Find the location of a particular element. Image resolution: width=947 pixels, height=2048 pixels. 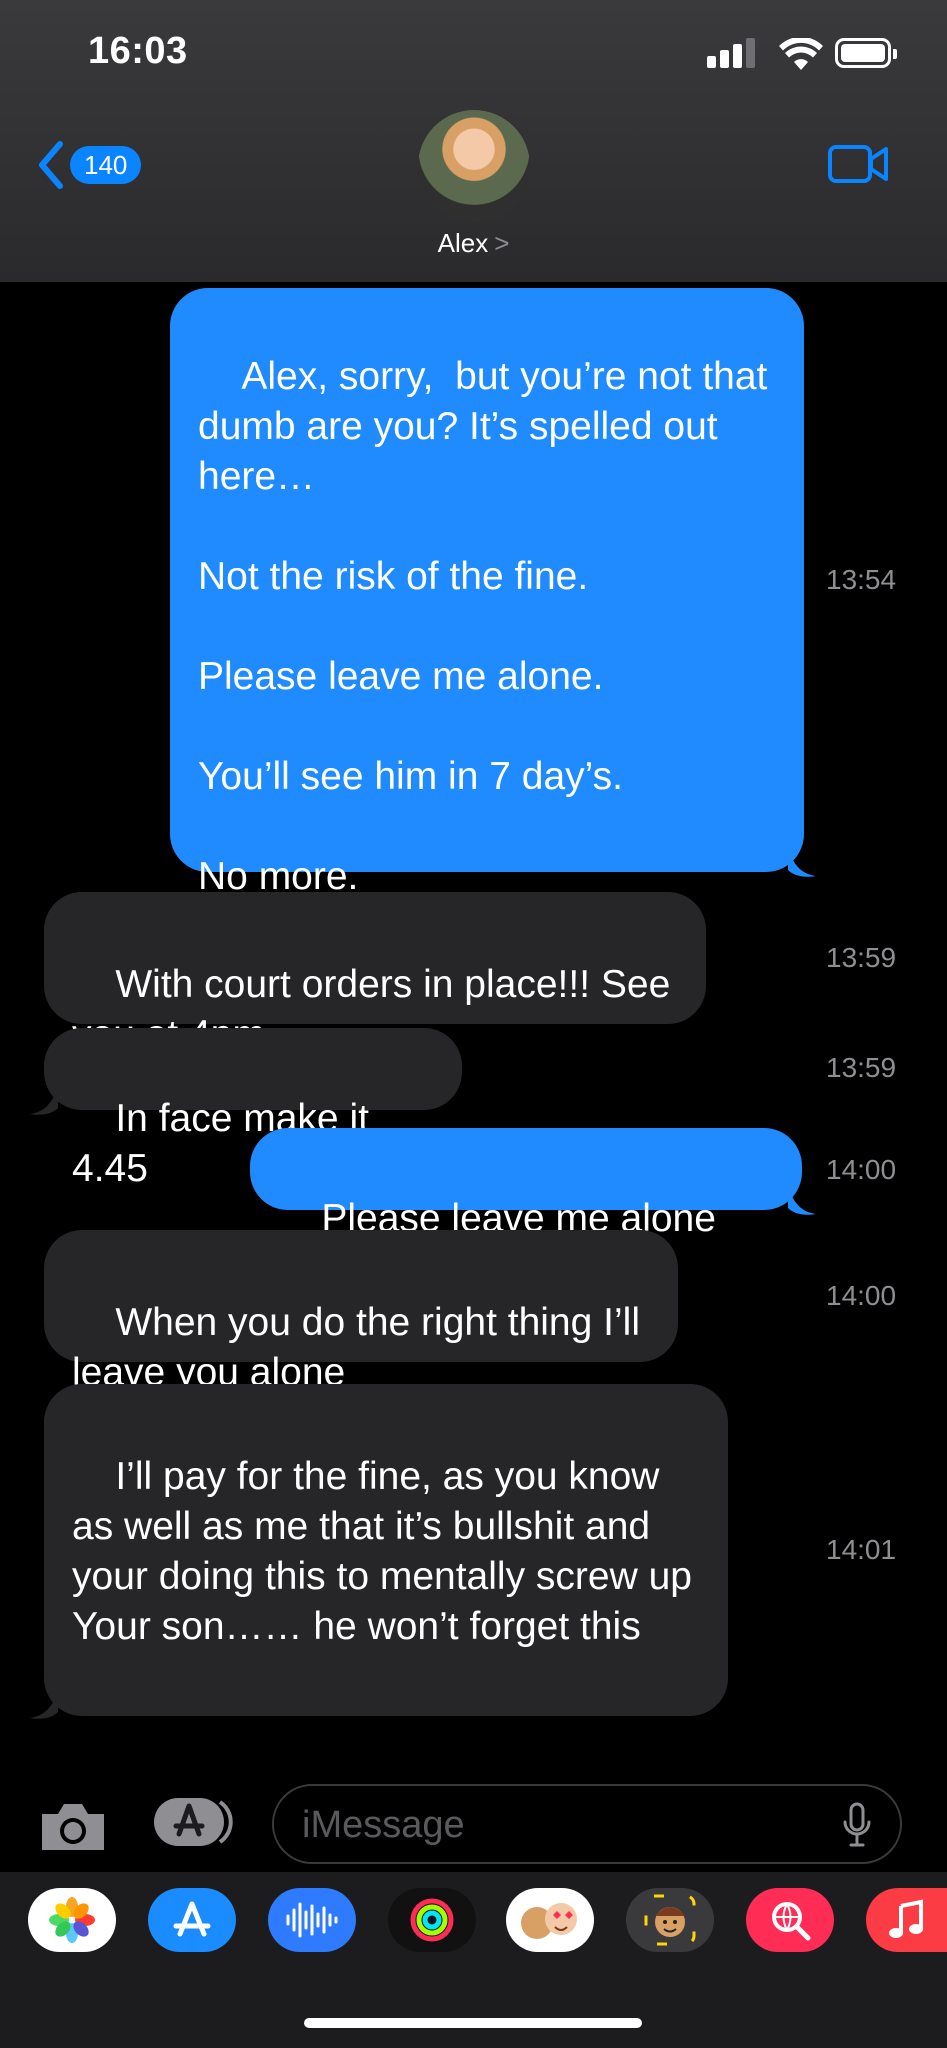

received-message-bubble: In face make it 4.45 is located at coordinates (253, 1109).